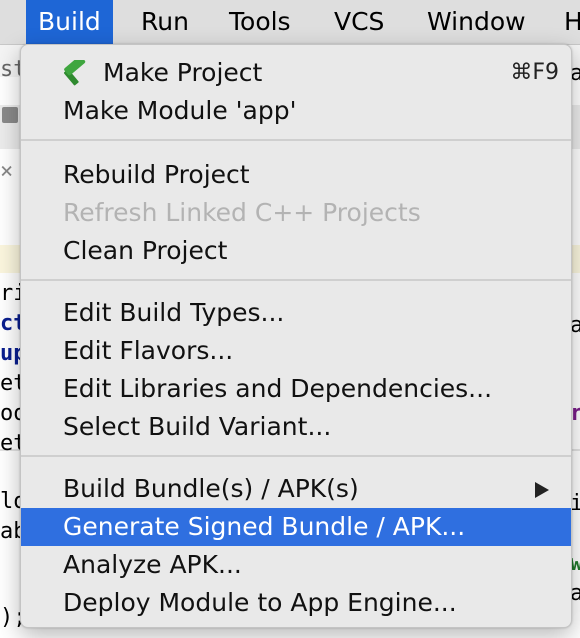 This screenshot has width=580, height=638. I want to click on make-project-item: Make Project ⌘F9, so click(296, 73).